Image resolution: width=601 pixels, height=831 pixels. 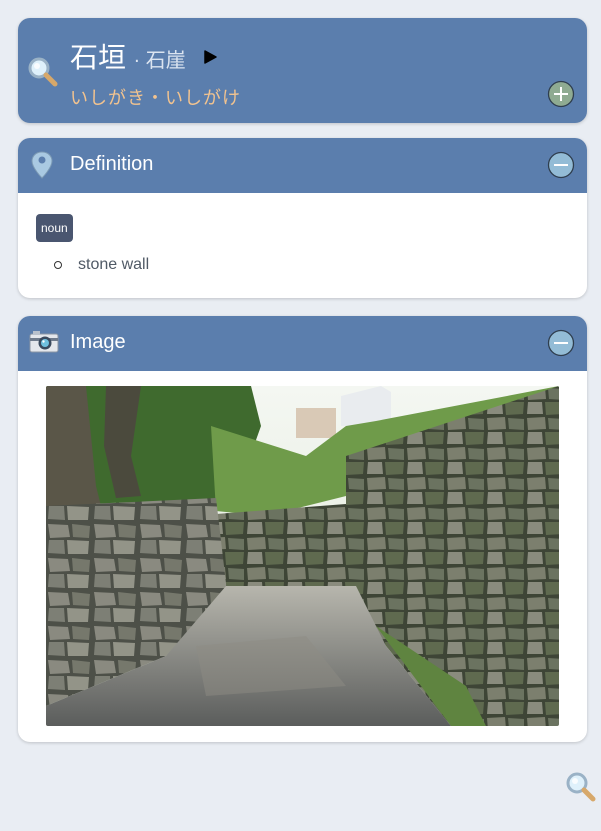 I want to click on headword-line: 石垣 · 石崖, so click(x=144, y=56).